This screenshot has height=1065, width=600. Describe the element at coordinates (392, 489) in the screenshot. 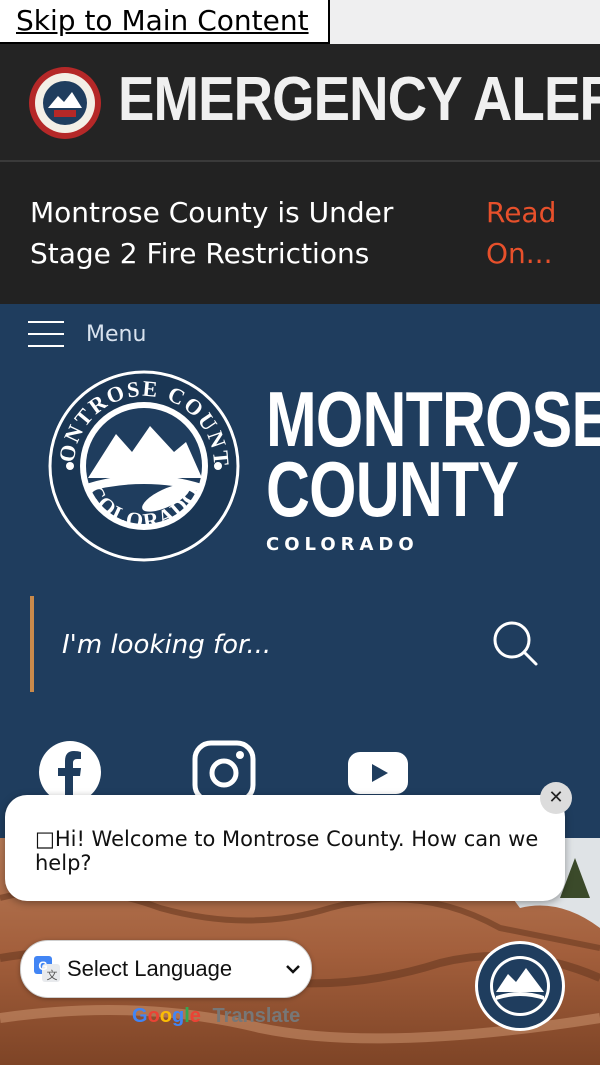

I see `brand-line-2: COUNTY` at that location.